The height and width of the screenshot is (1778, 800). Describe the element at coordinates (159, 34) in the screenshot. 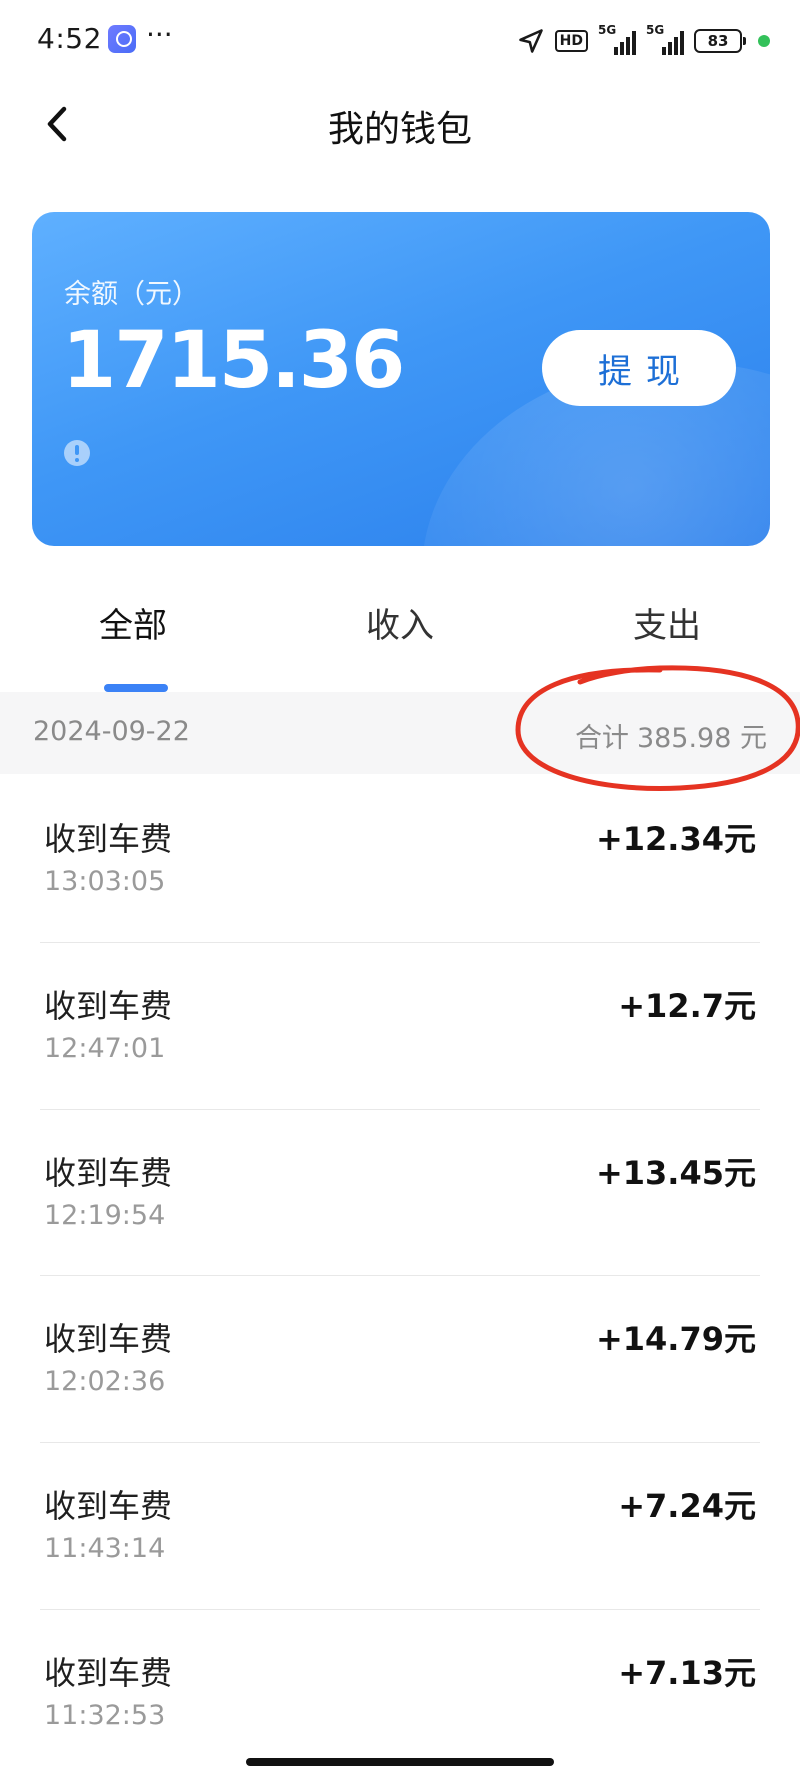

I see `more-notifications-icon: ···` at that location.